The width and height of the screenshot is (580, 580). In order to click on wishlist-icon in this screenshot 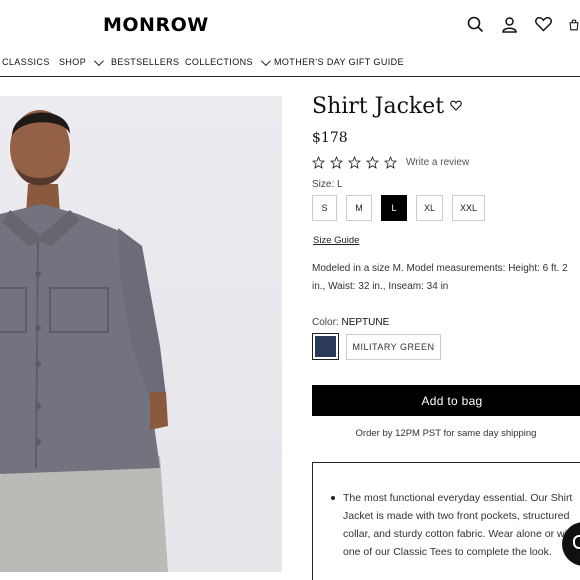, I will do `click(543, 24)`.